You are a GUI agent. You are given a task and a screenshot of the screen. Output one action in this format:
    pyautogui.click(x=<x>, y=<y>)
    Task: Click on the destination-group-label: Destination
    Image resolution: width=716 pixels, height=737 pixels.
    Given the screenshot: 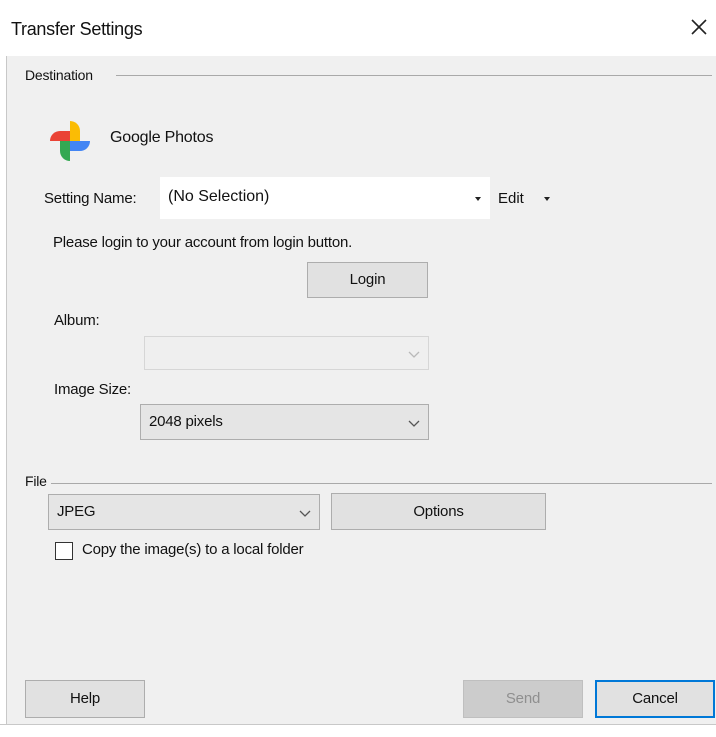 What is the action you would take?
    pyautogui.click(x=61, y=75)
    